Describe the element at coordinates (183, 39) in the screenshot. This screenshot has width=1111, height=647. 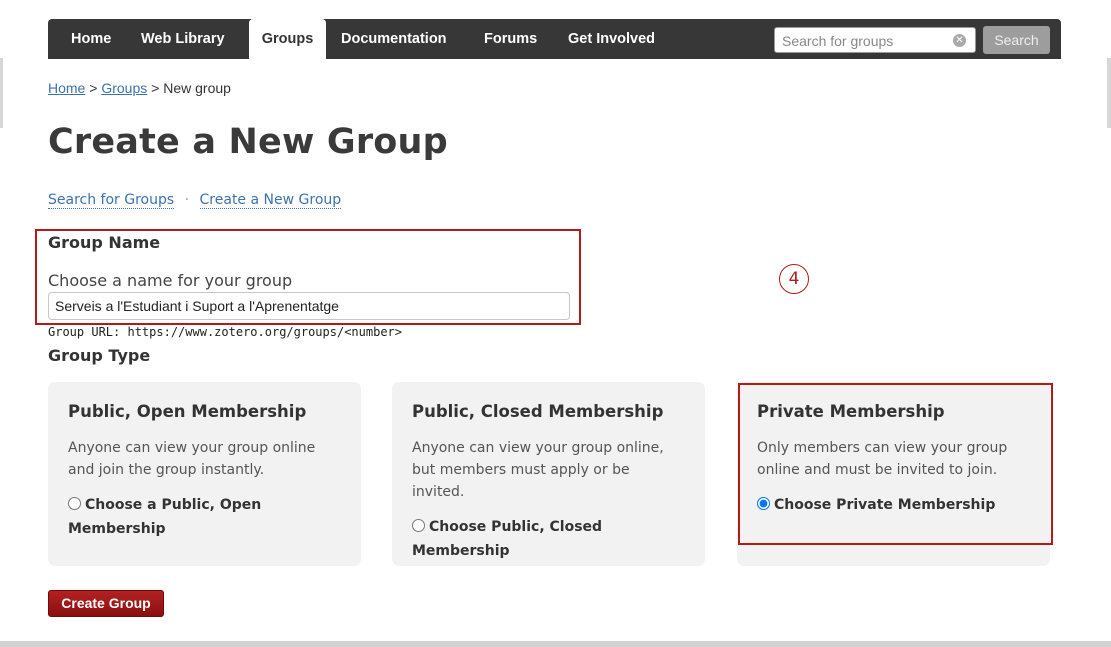
I see `nav-web-library: Web Library` at that location.